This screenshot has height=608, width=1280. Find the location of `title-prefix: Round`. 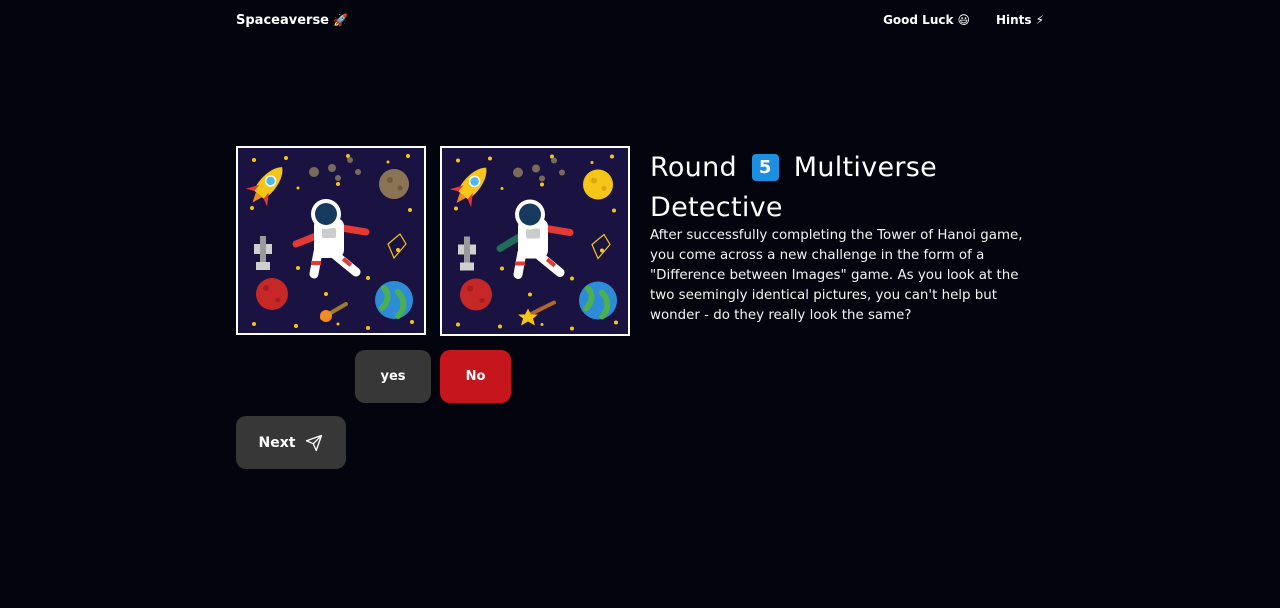

title-prefix: Round is located at coordinates (693, 167).